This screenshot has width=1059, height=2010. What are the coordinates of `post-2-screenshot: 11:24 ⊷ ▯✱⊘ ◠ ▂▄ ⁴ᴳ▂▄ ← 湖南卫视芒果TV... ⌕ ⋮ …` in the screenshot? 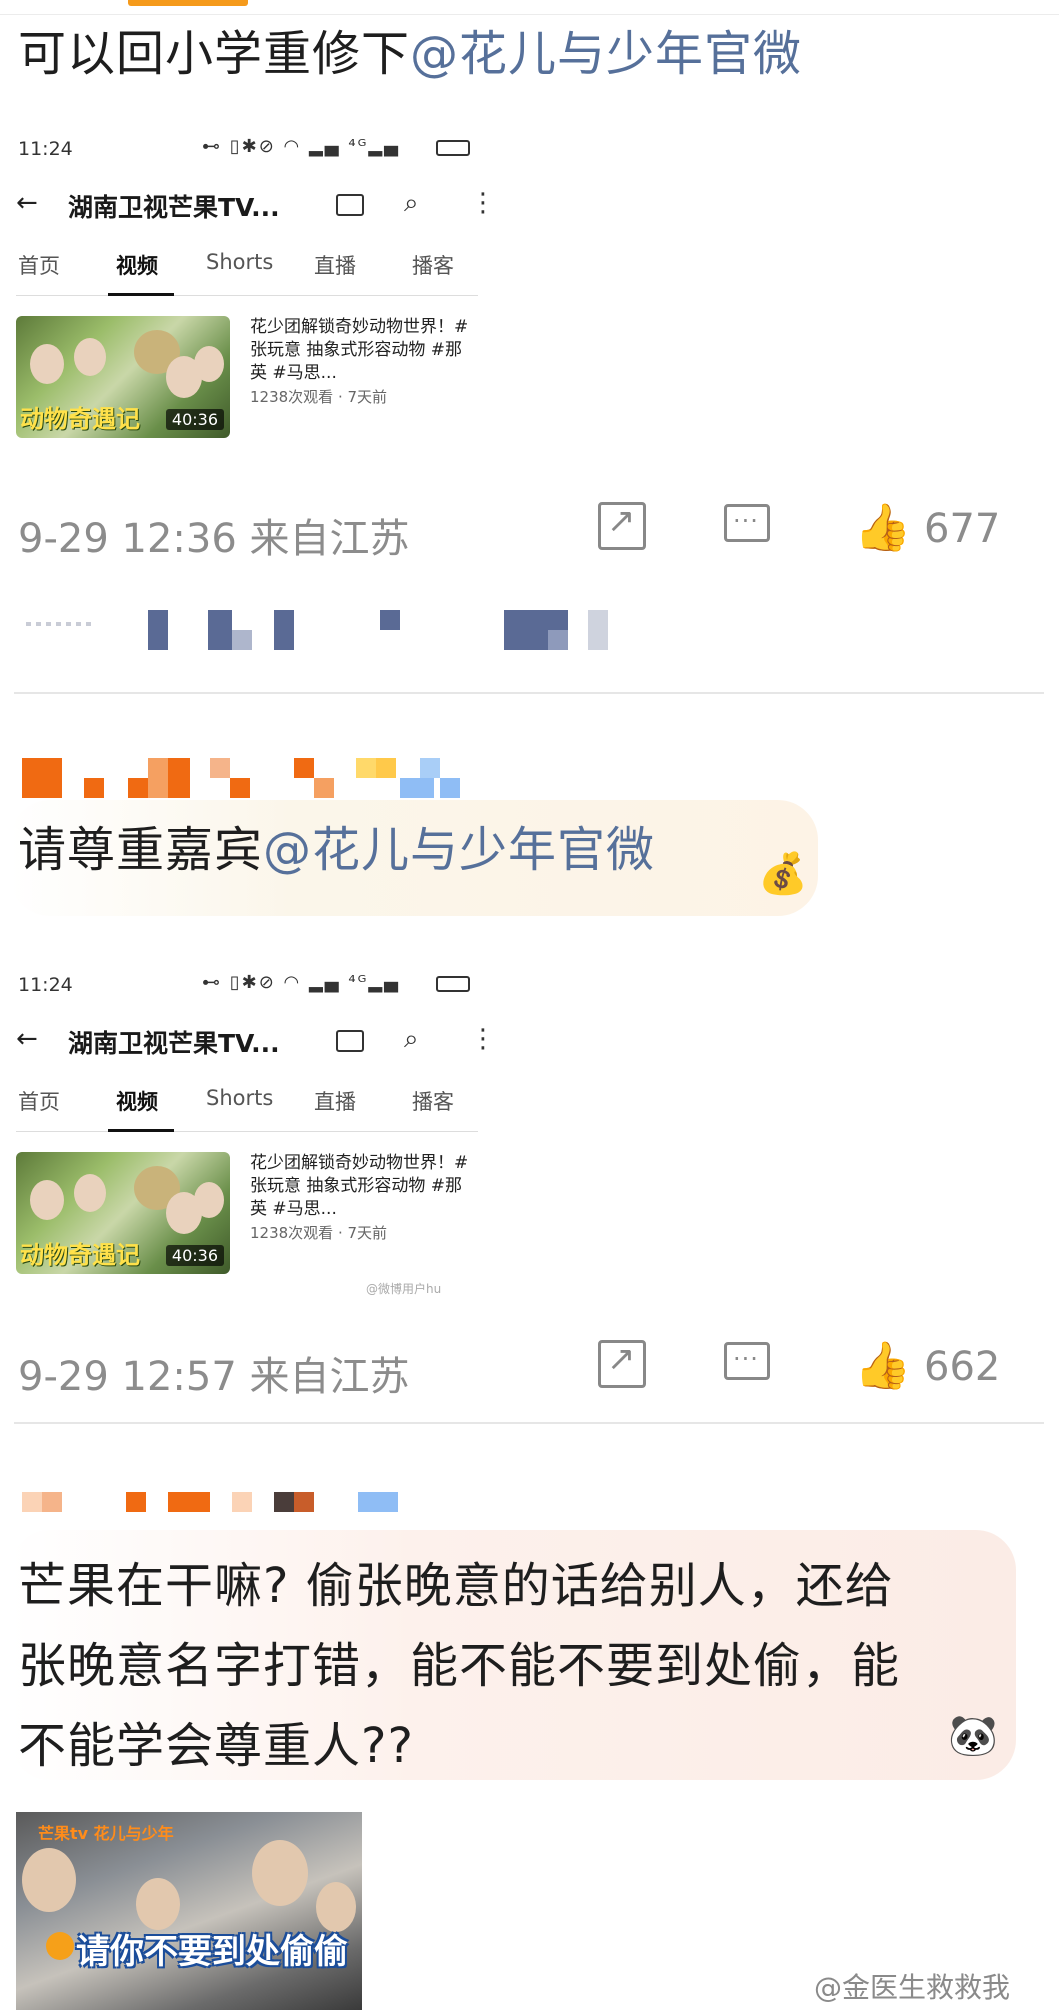 It's located at (256, 1130).